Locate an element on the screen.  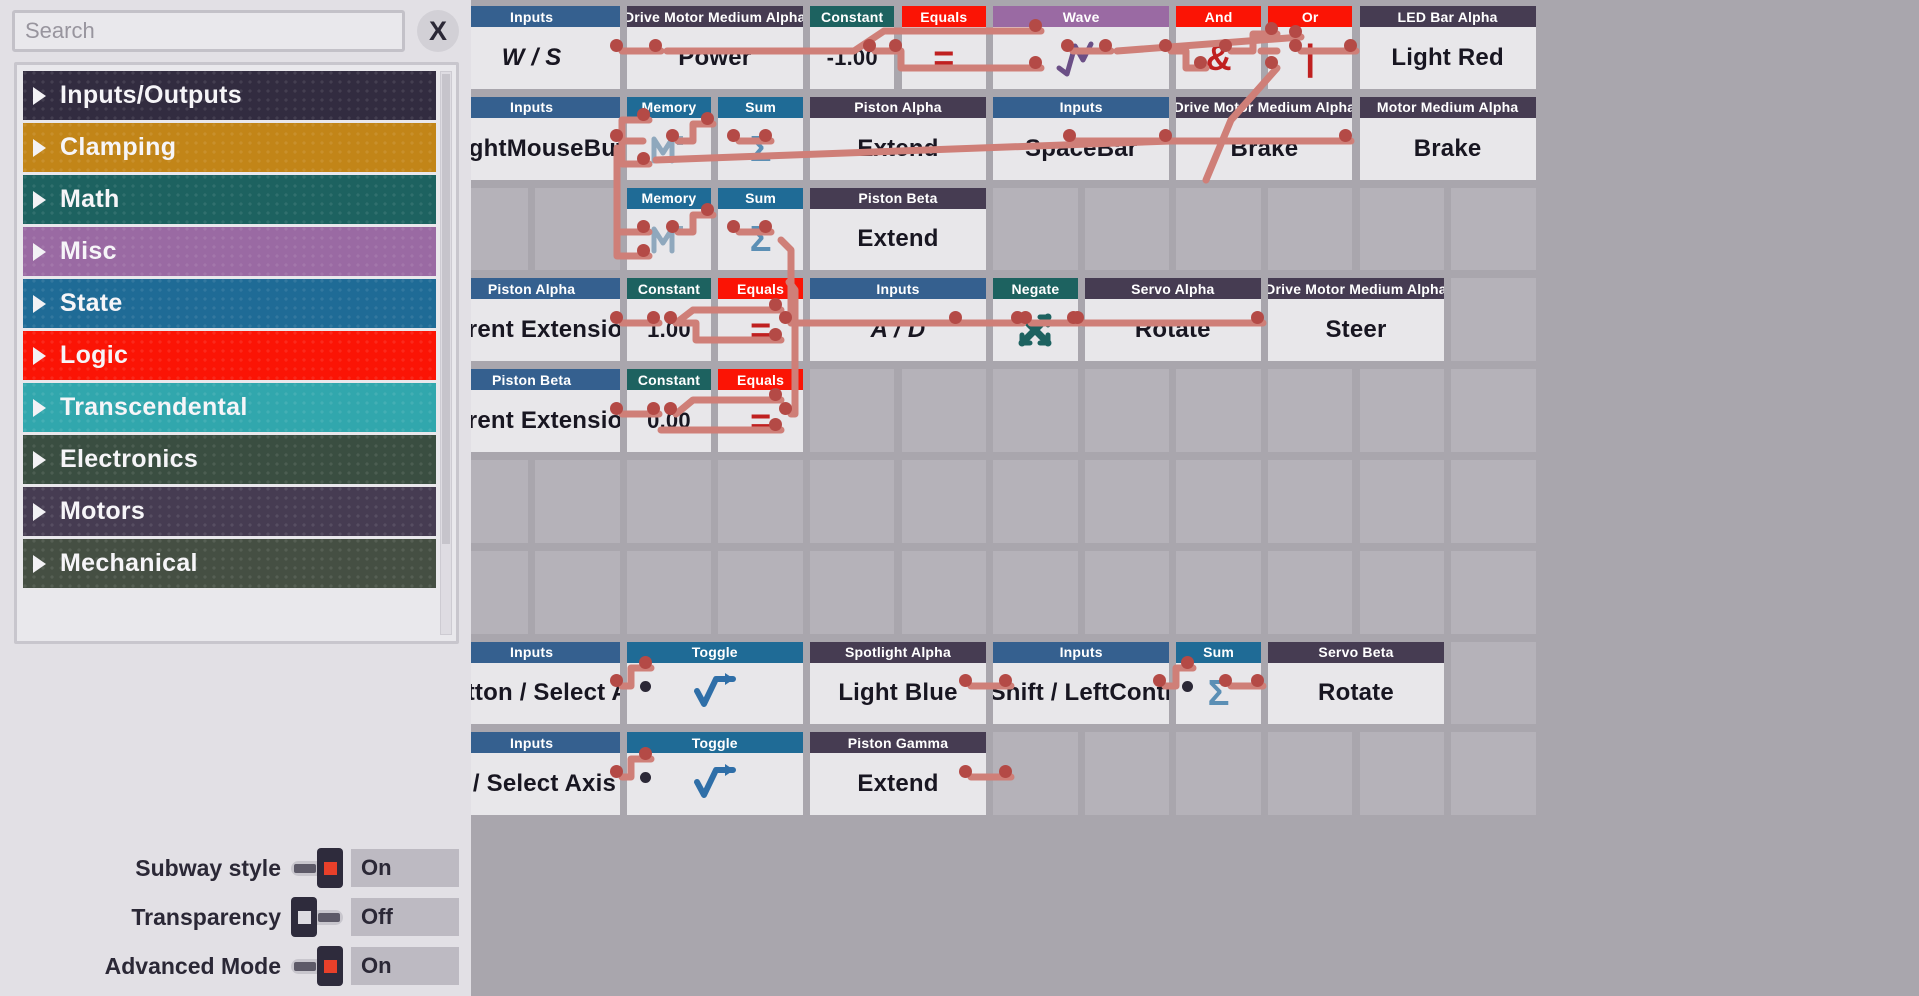
node-body: 0.00 is located at coordinates (669, 421).